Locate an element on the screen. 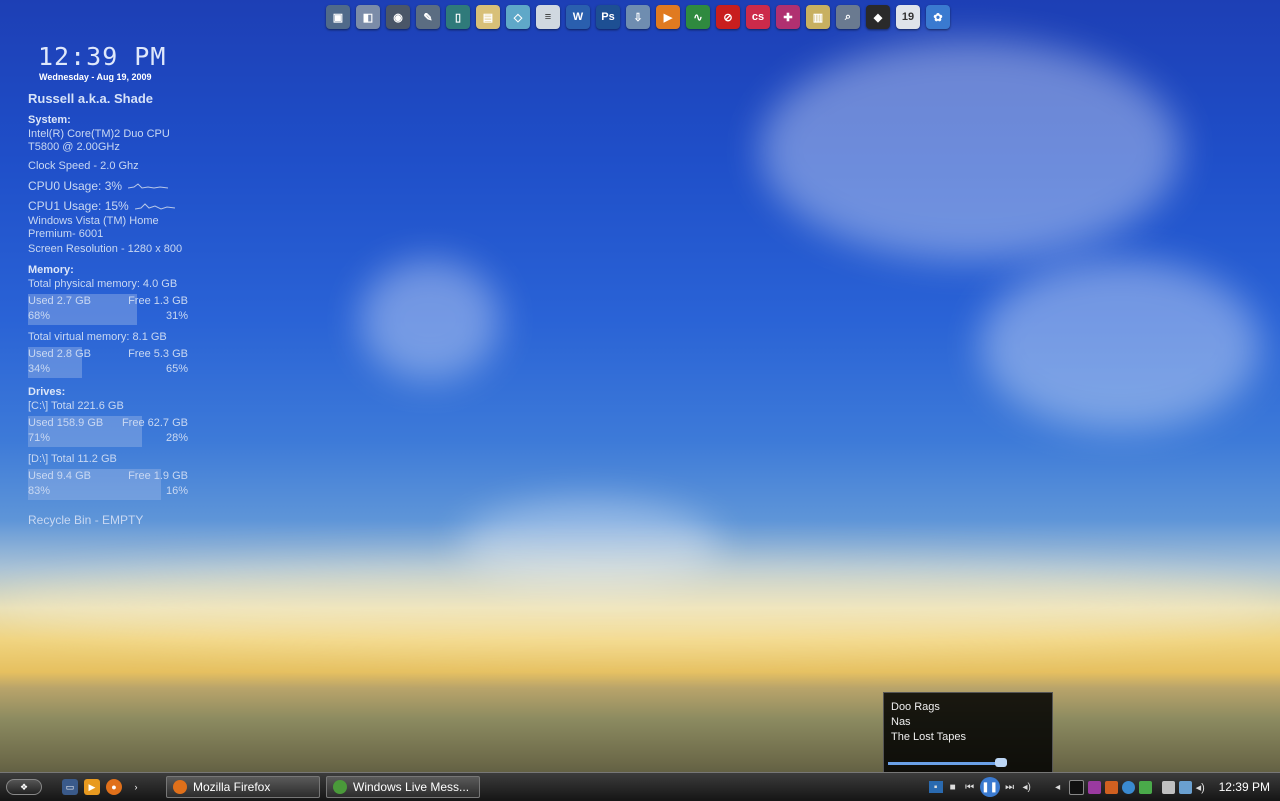  system-heading: System: is located at coordinates (49, 120).